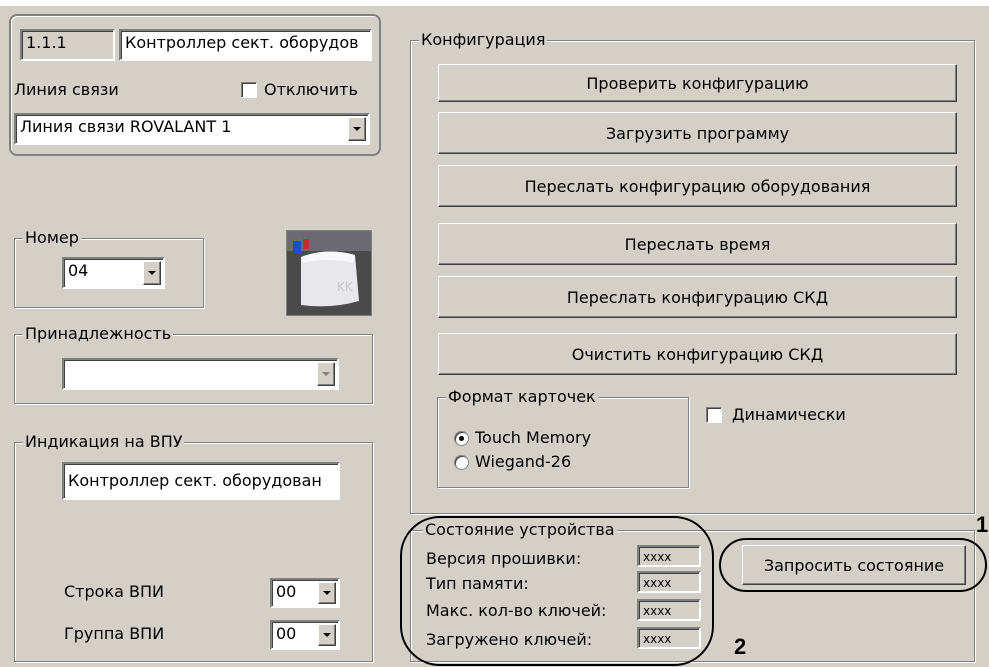 Image resolution: width=989 pixels, height=667 pixels. I want to click on indication-field: Контроллер сект. оборудован, so click(201, 481).